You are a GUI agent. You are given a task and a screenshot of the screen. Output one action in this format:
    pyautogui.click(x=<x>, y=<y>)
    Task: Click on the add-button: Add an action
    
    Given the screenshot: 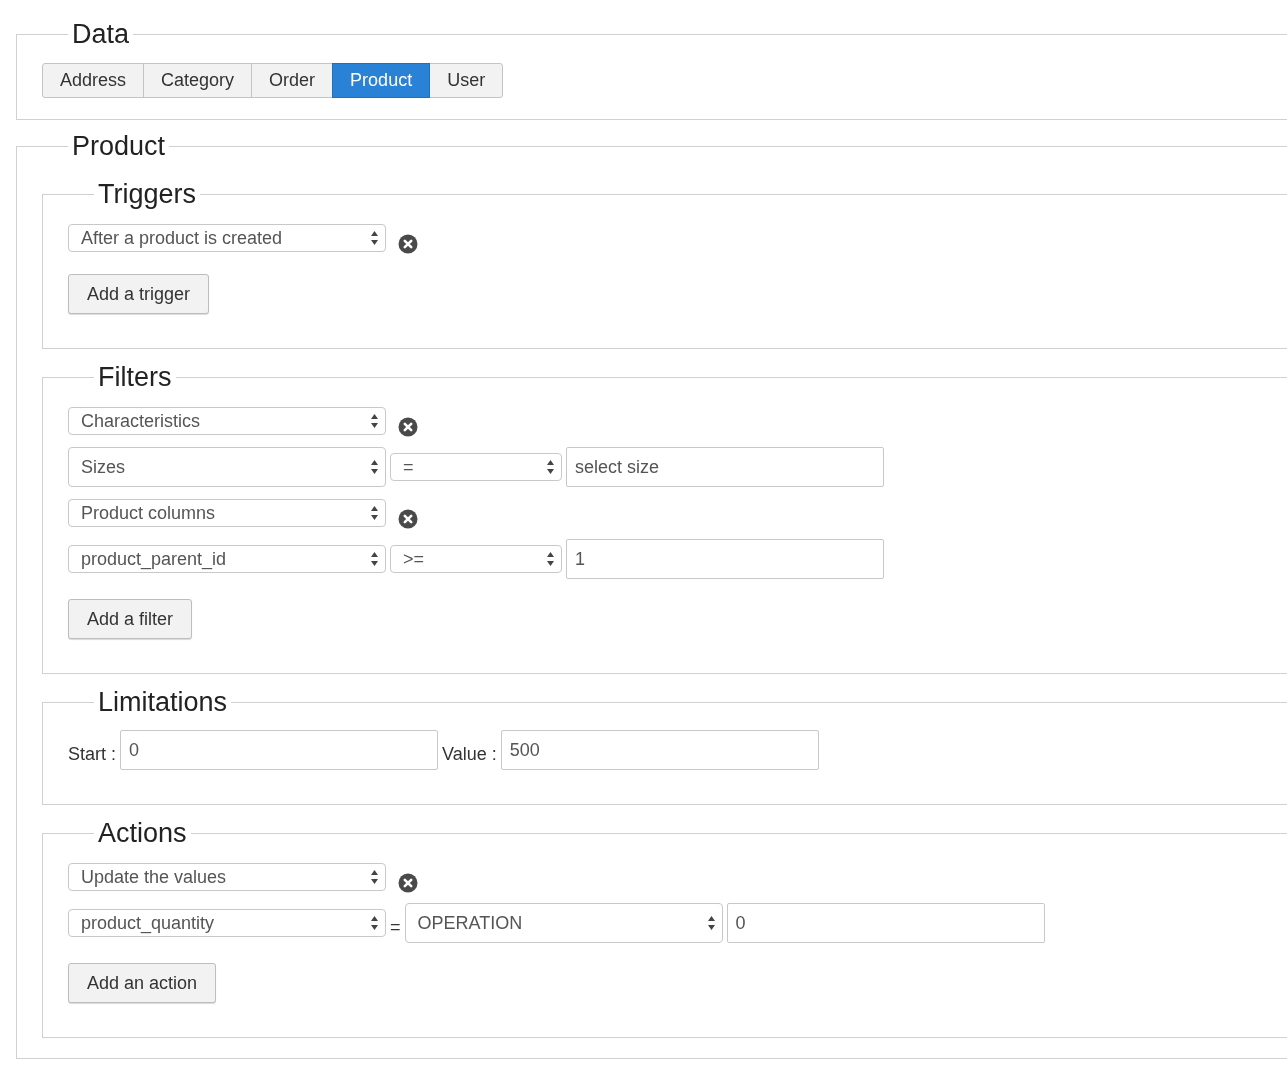 What is the action you would take?
    pyautogui.click(x=142, y=983)
    